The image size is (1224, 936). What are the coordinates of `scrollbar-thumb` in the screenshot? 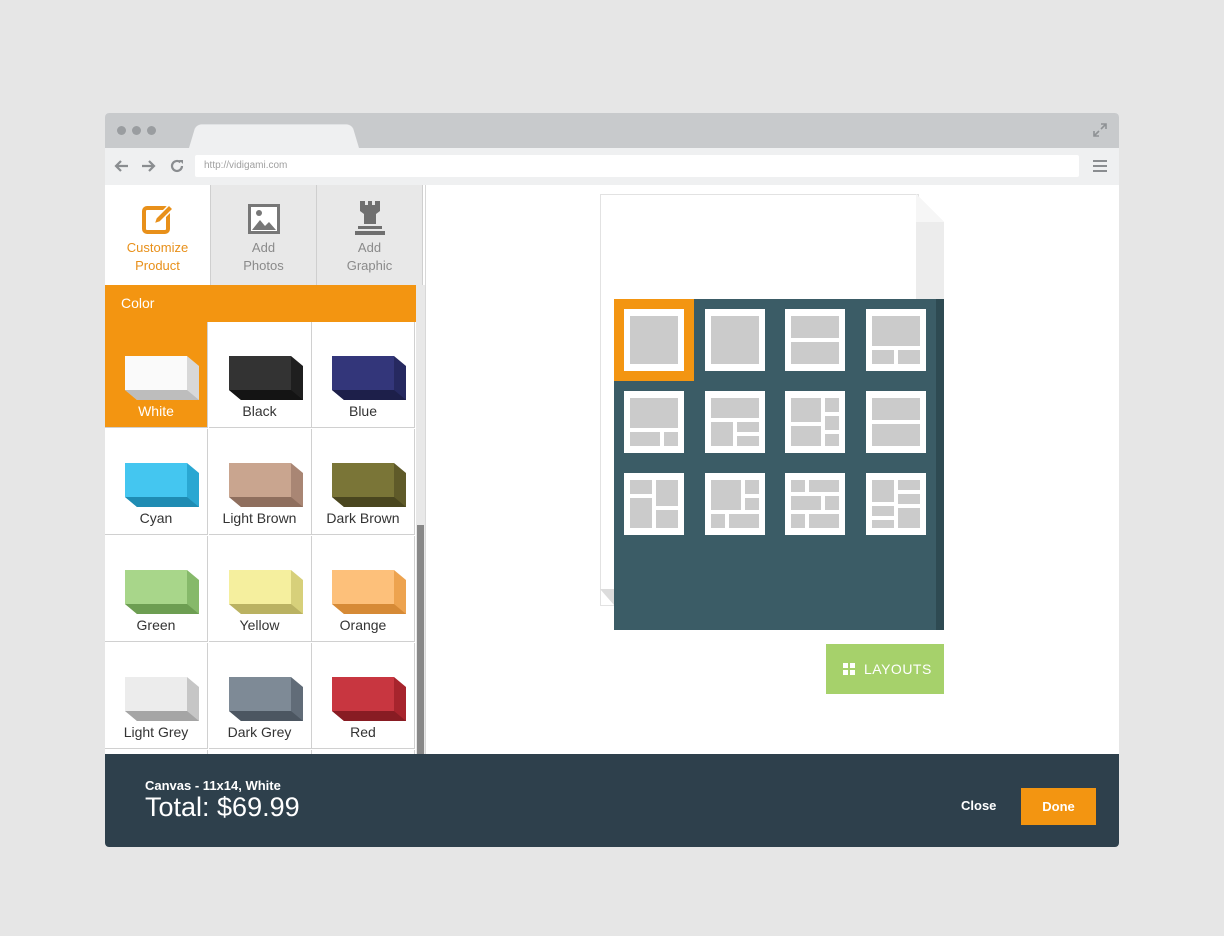 It's located at (420, 639).